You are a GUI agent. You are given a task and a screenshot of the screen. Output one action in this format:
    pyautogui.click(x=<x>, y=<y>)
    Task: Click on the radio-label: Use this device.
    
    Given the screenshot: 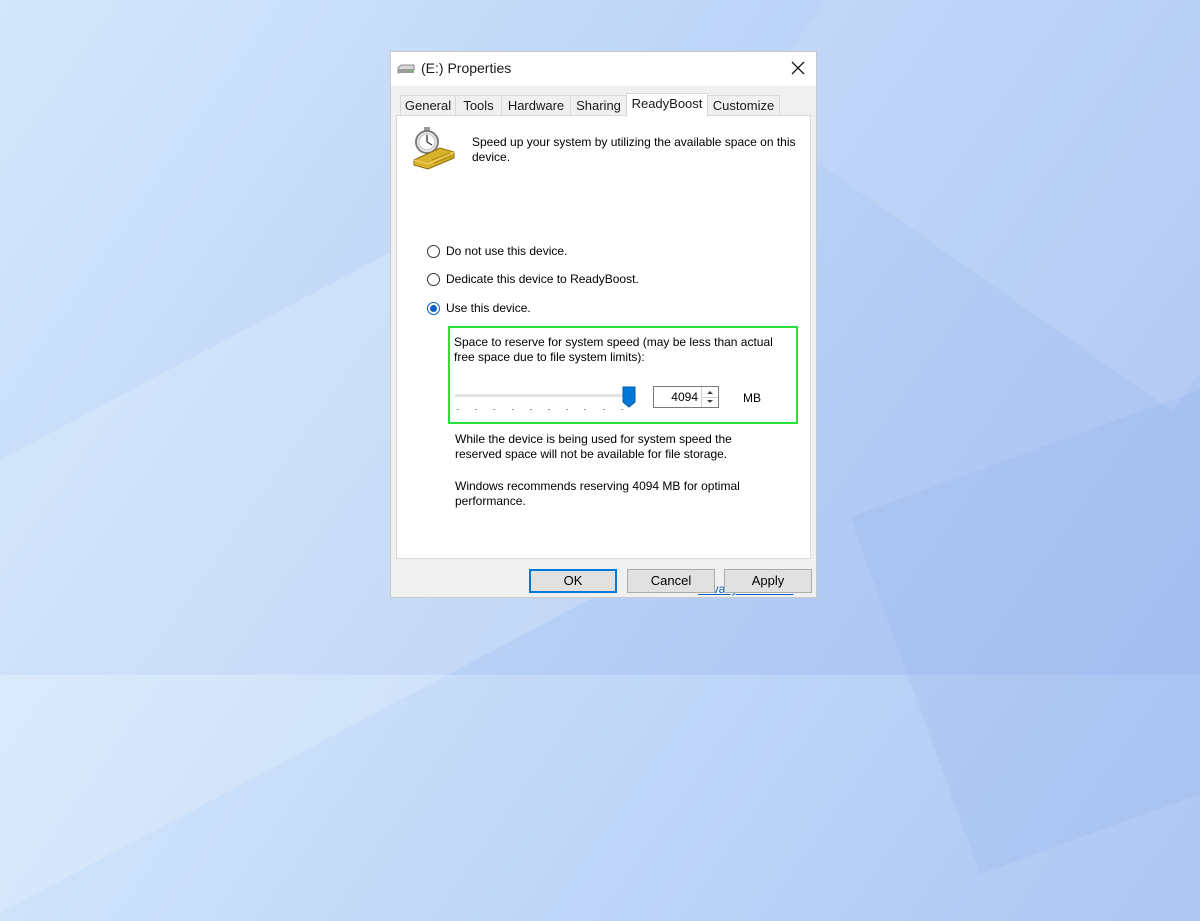 What is the action you would take?
    pyautogui.click(x=488, y=308)
    